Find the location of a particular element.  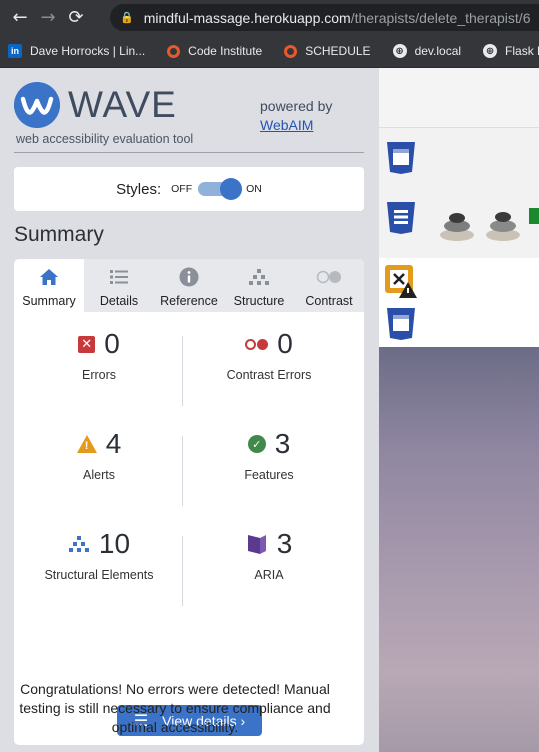

styles-toggle-box: Styles: OFF ON is located at coordinates (189, 189).